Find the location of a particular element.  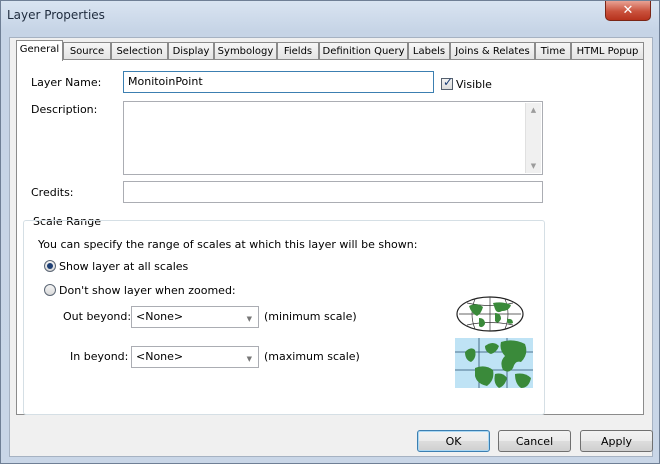

tab-selection: Selection is located at coordinates (139, 50).